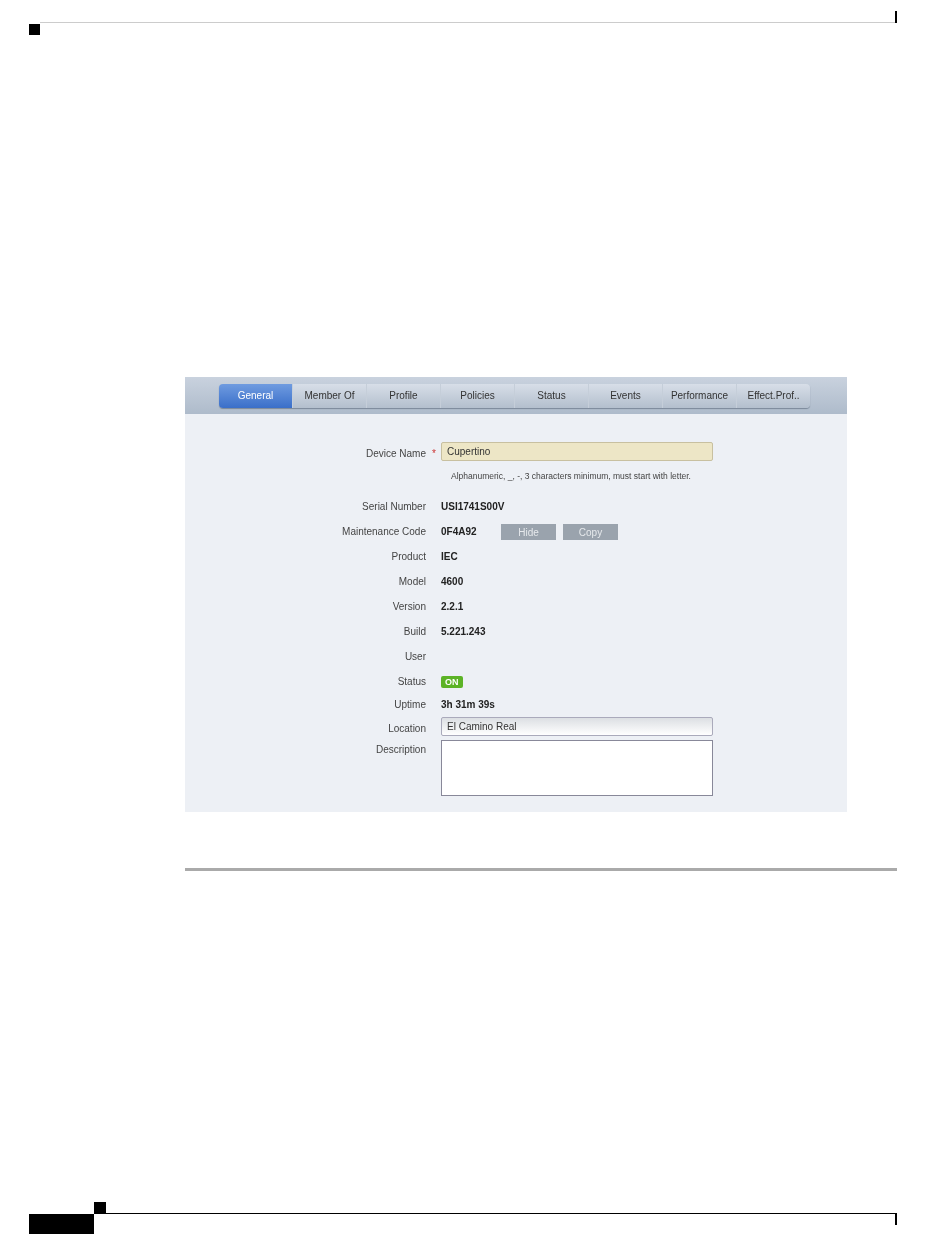 The height and width of the screenshot is (1248, 950). What do you see at coordinates (415, 656) in the screenshot?
I see `field-label: User` at bounding box center [415, 656].